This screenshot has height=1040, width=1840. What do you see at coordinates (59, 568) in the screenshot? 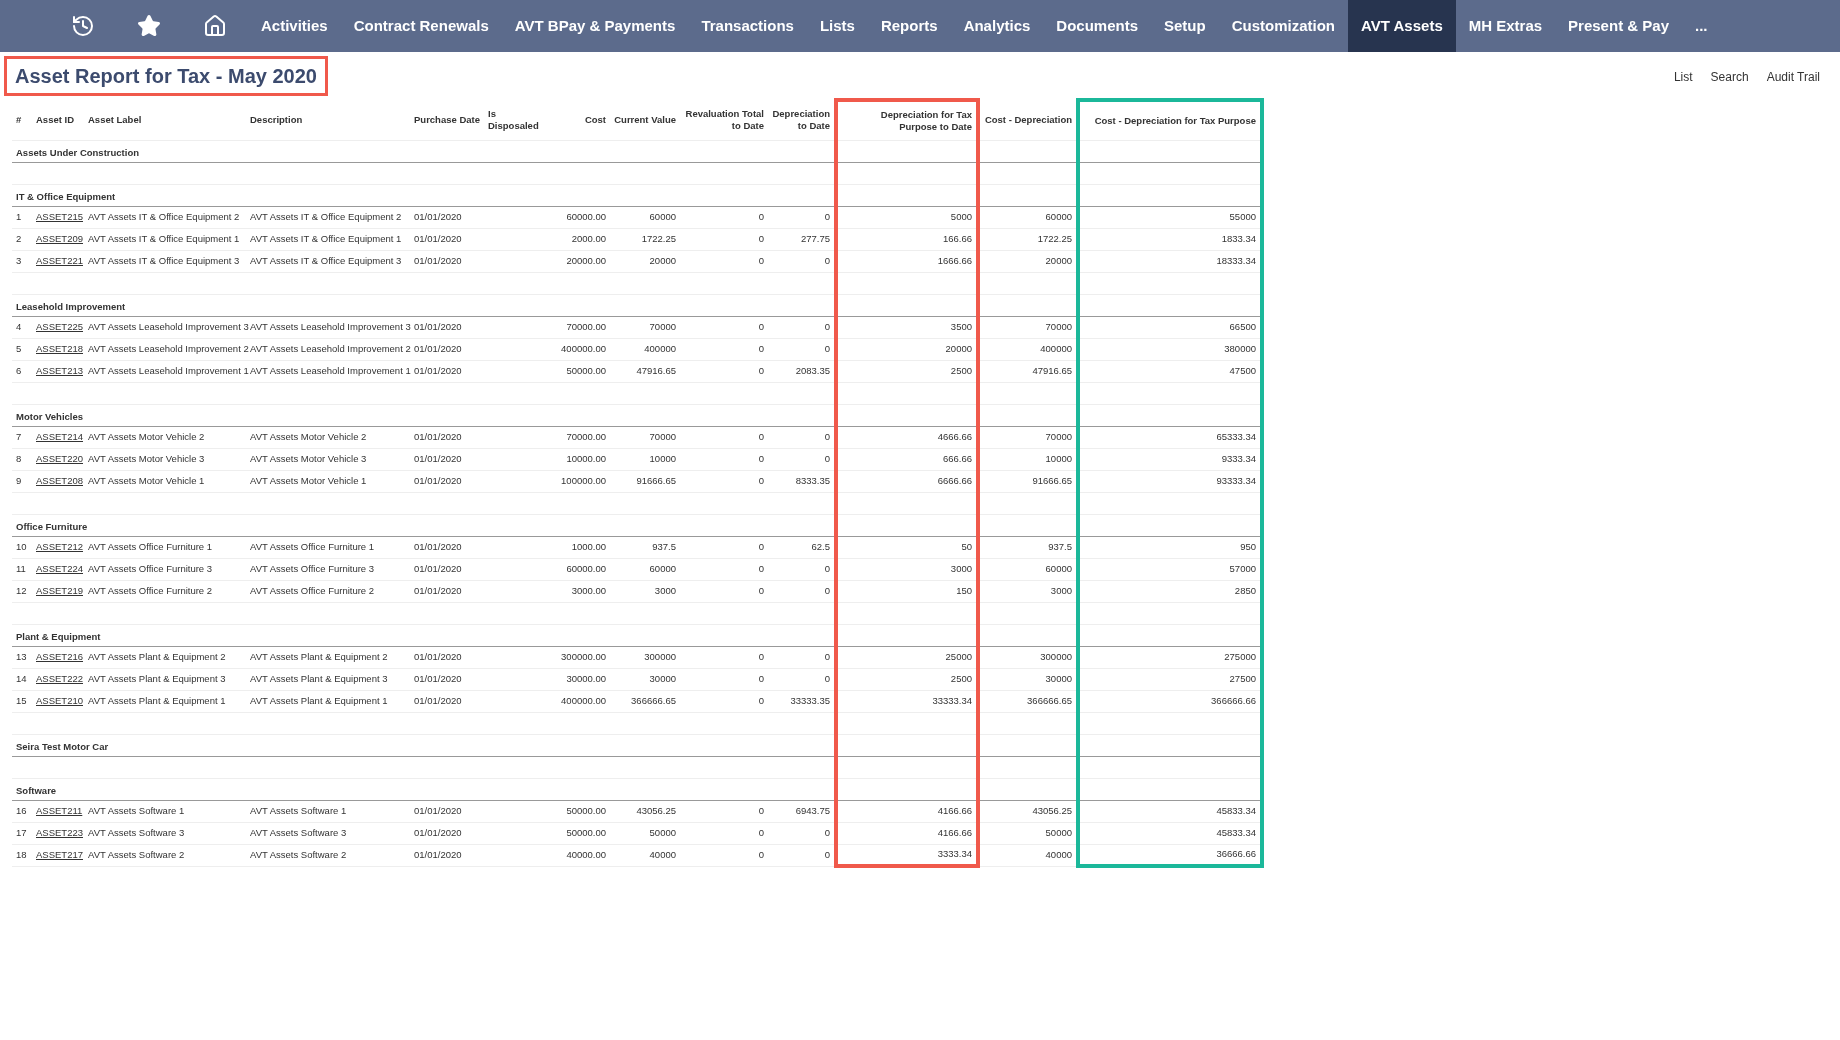
I see `asset-link: ASSET224` at bounding box center [59, 568].